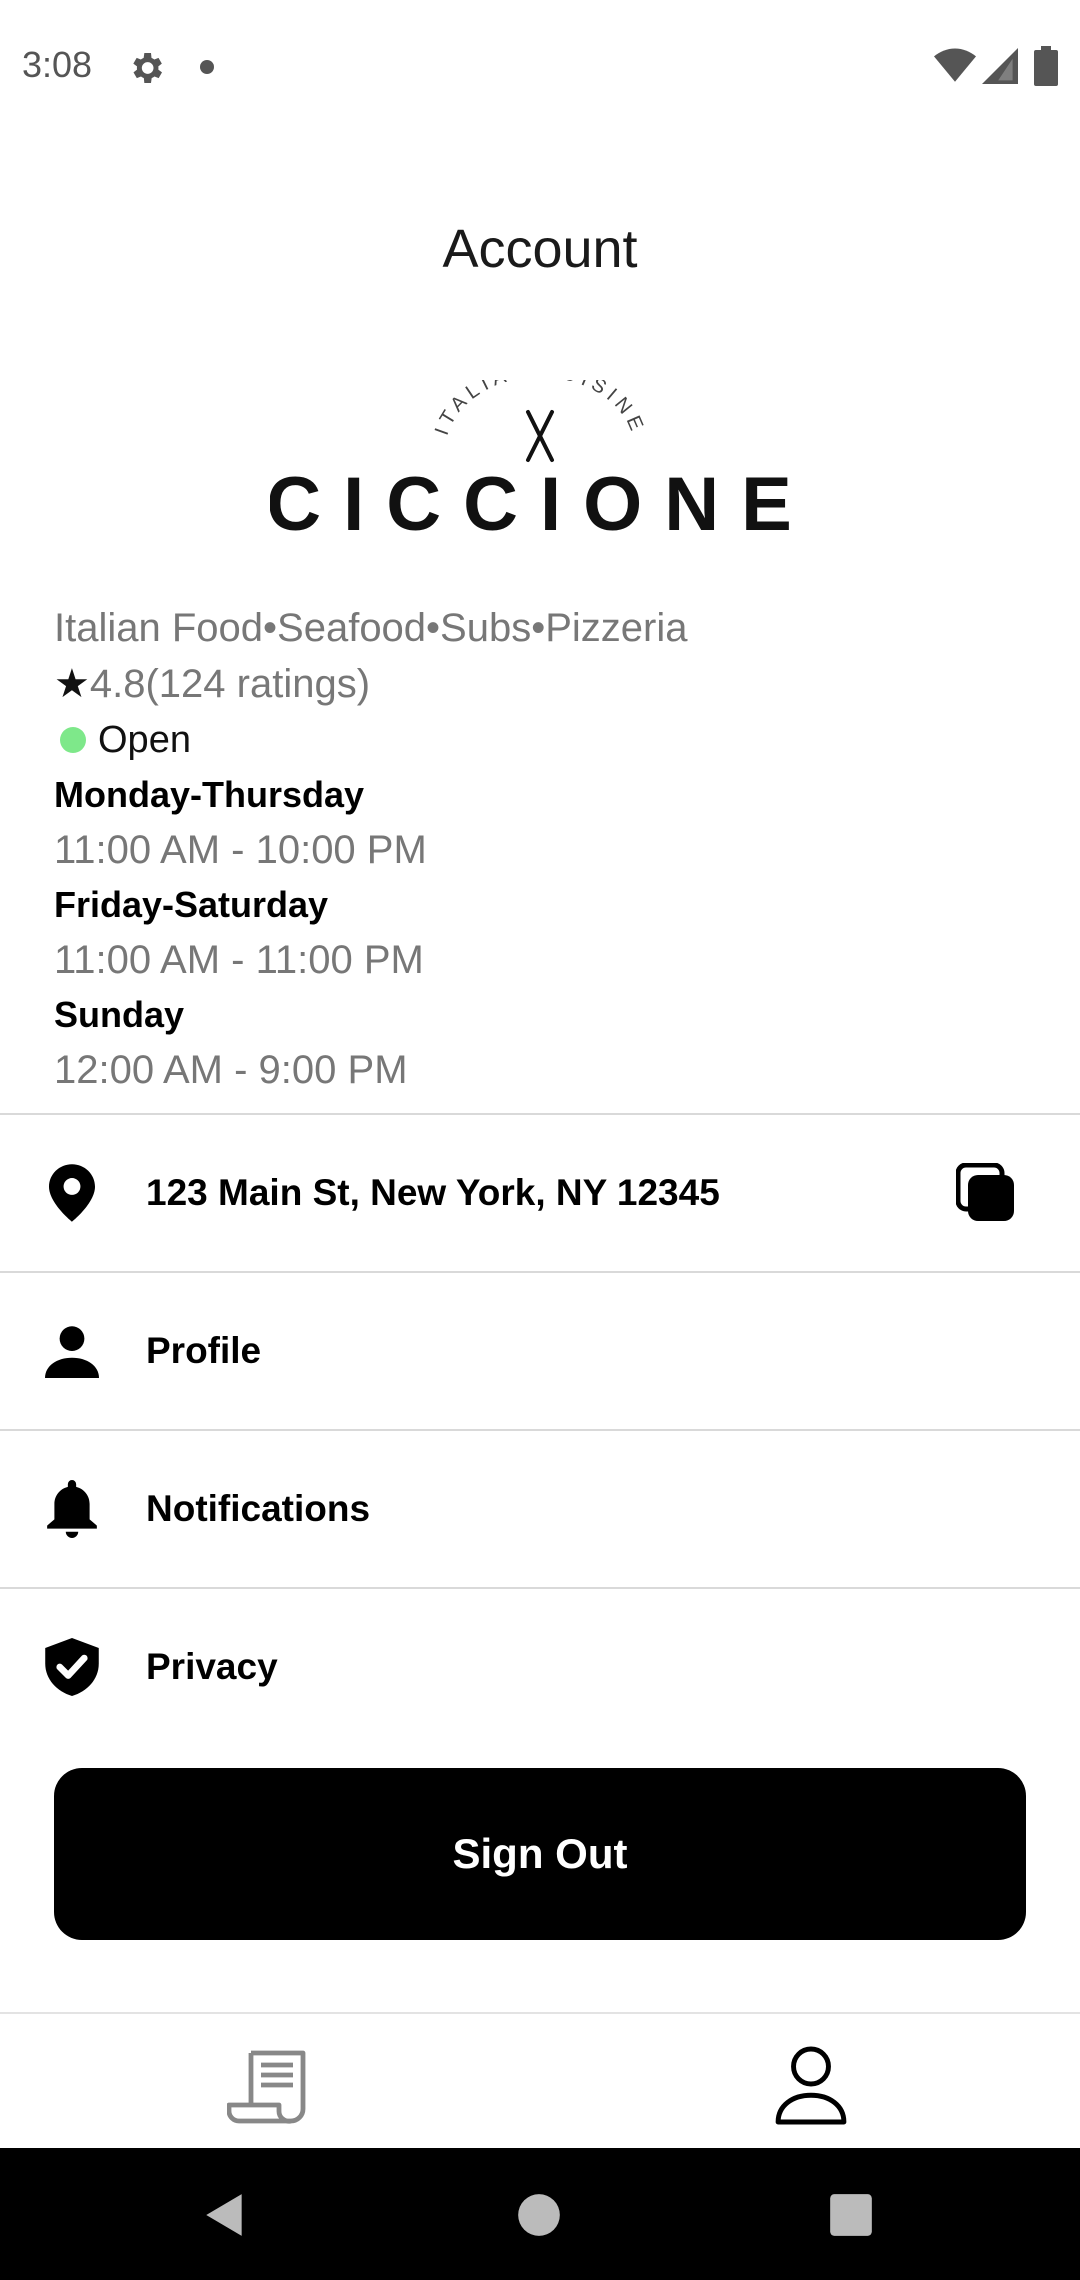  Describe the element at coordinates (544, 684) in the screenshot. I see `restaurant-rating: ★4.8(124 ratings)` at that location.